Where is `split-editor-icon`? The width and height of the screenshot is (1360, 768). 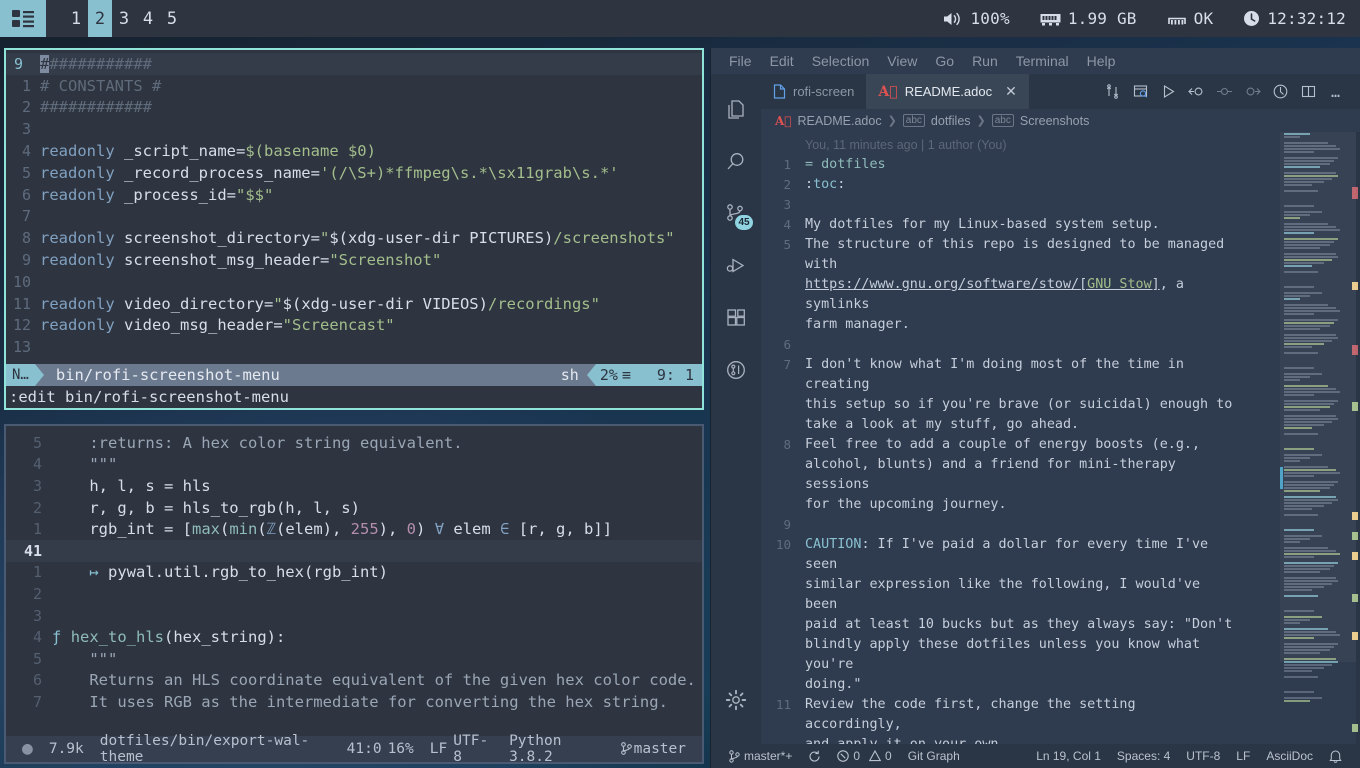 split-editor-icon is located at coordinates (1308, 91).